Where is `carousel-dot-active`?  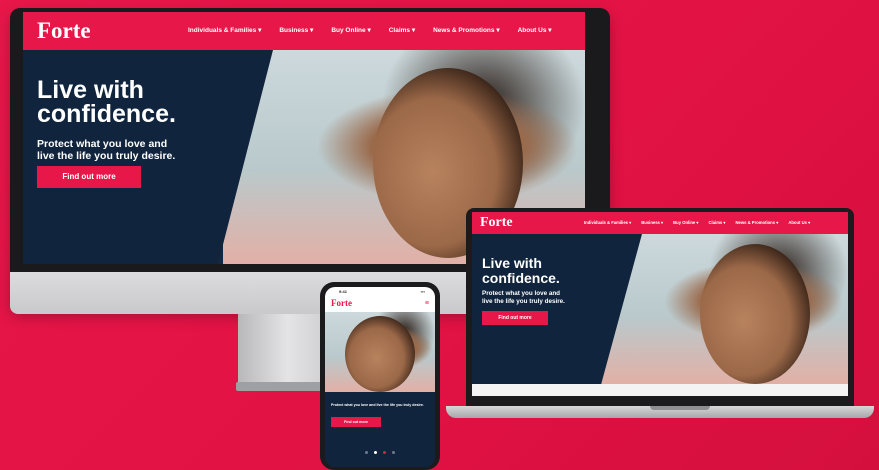 carousel-dot-active is located at coordinates (375, 452).